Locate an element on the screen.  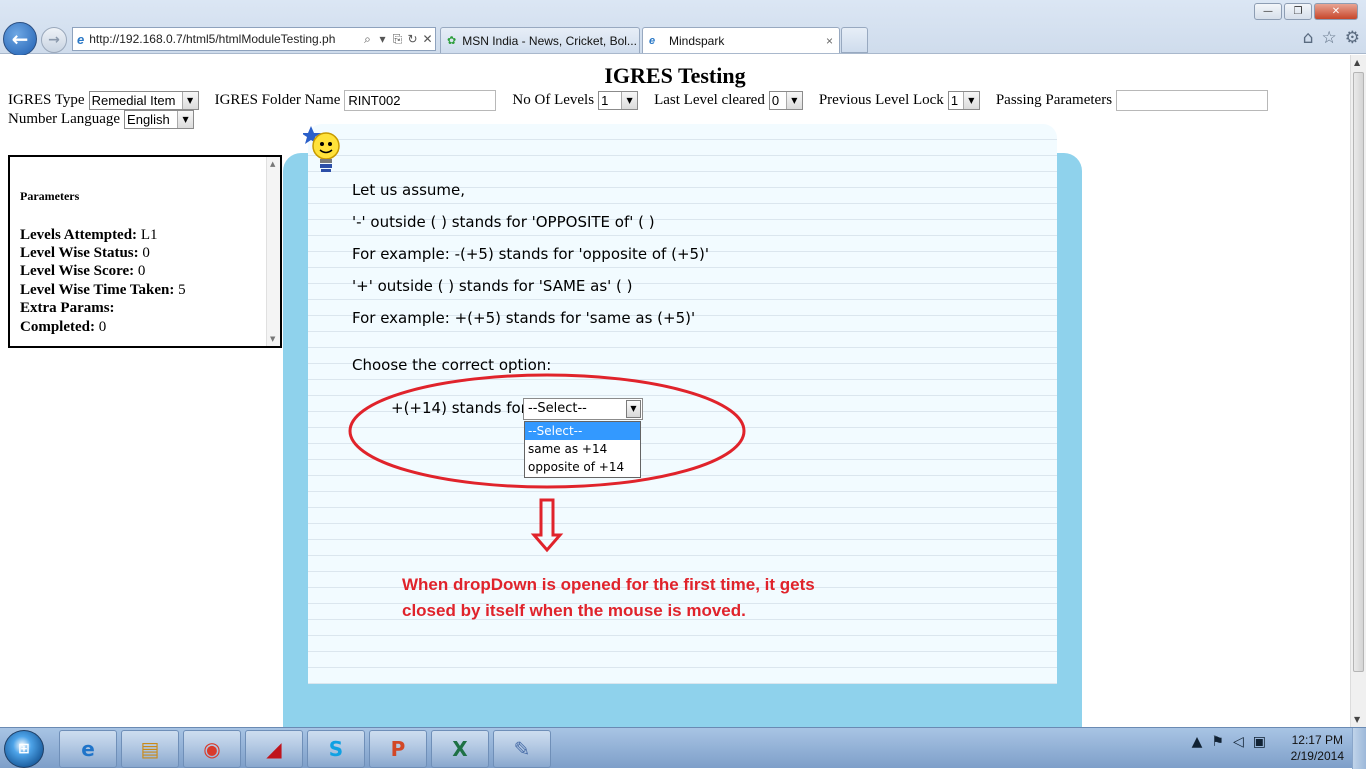
previous-level-lock-label: Previous Level Lock is located at coordinates (881, 100).